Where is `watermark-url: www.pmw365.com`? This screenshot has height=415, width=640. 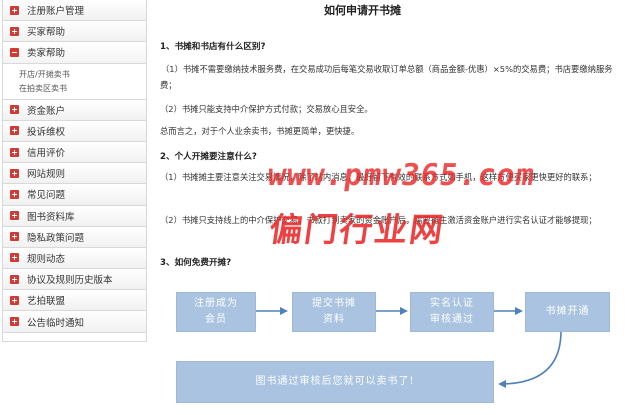
watermark-url: www.pmw365.com is located at coordinates (401, 175).